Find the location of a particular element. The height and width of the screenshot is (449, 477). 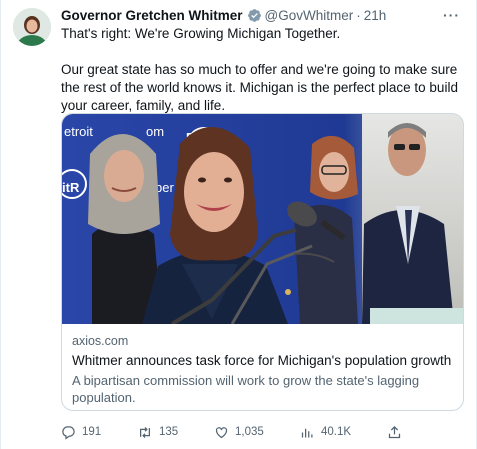

share-icon is located at coordinates (394, 431).